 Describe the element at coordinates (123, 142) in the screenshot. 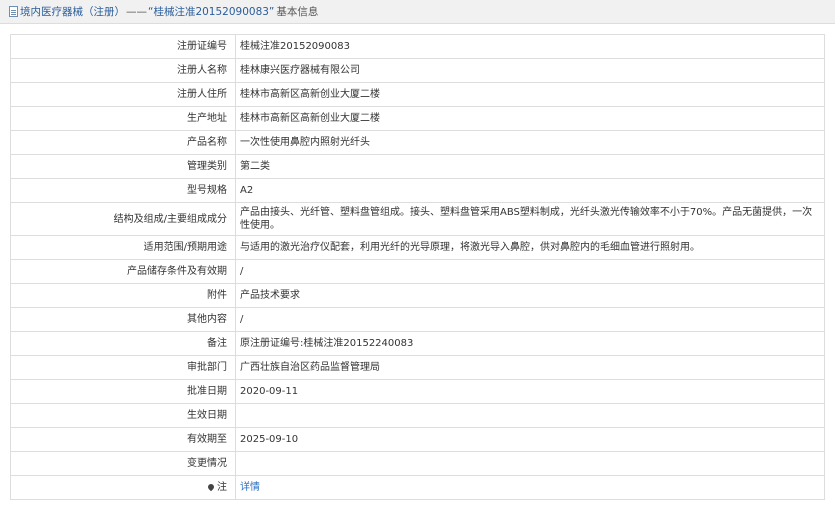

I see `row-label: 产品名称` at that location.